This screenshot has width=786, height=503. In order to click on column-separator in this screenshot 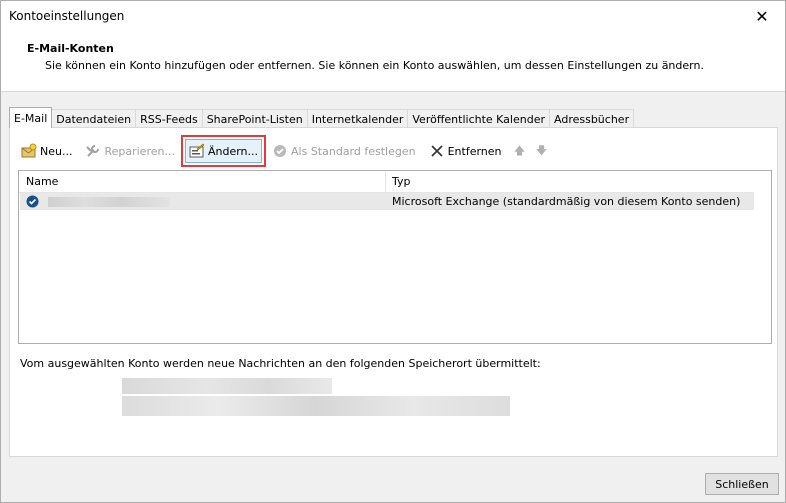, I will do `click(385, 181)`.